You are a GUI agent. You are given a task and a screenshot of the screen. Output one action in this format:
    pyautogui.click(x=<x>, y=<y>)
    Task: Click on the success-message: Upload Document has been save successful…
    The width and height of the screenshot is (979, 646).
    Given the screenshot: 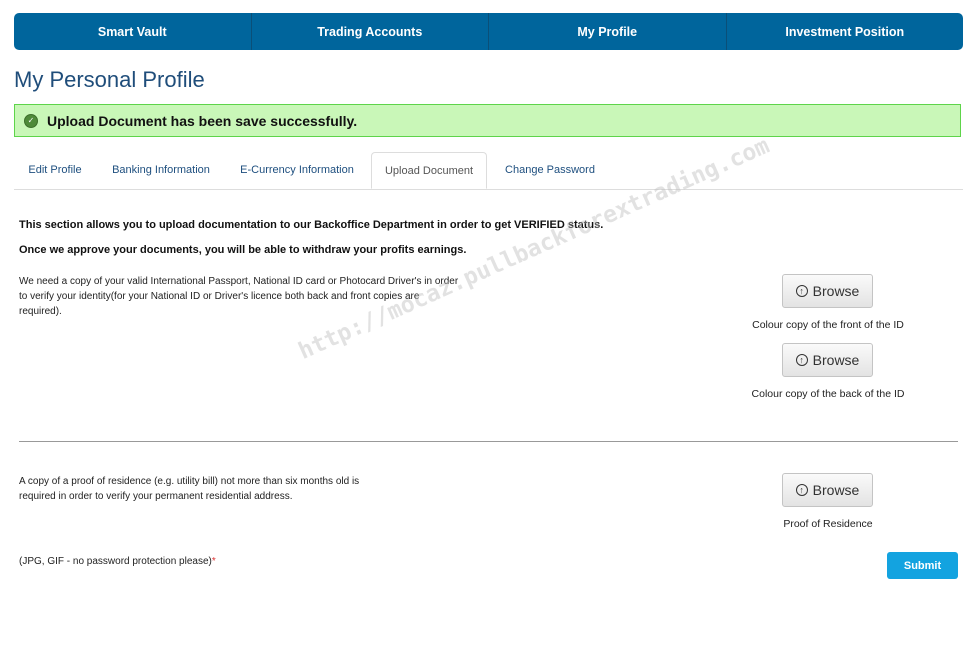 What is the action you would take?
    pyautogui.click(x=202, y=120)
    